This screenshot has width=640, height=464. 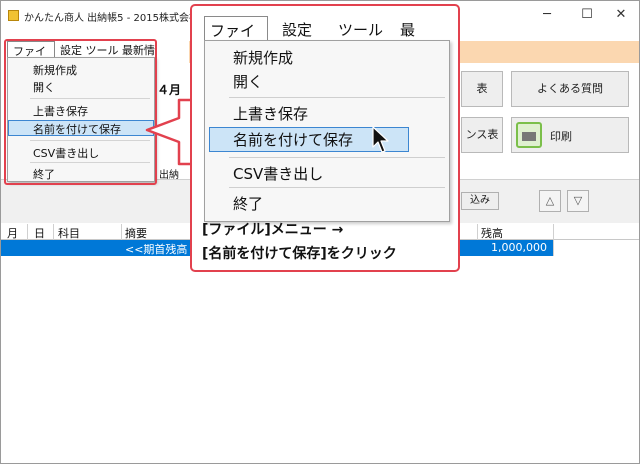 What do you see at coordinates (13, 15) in the screenshot?
I see `app-icon` at bounding box center [13, 15].